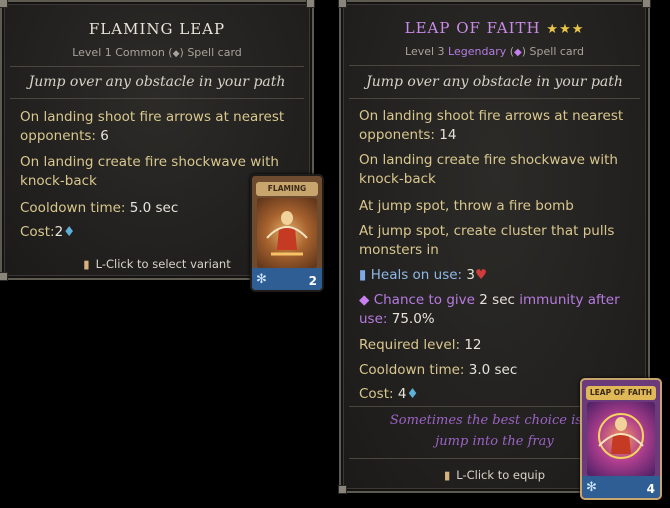  Describe the element at coordinates (477, 51) in the screenshot. I see `rarity-text: Legendary` at that location.